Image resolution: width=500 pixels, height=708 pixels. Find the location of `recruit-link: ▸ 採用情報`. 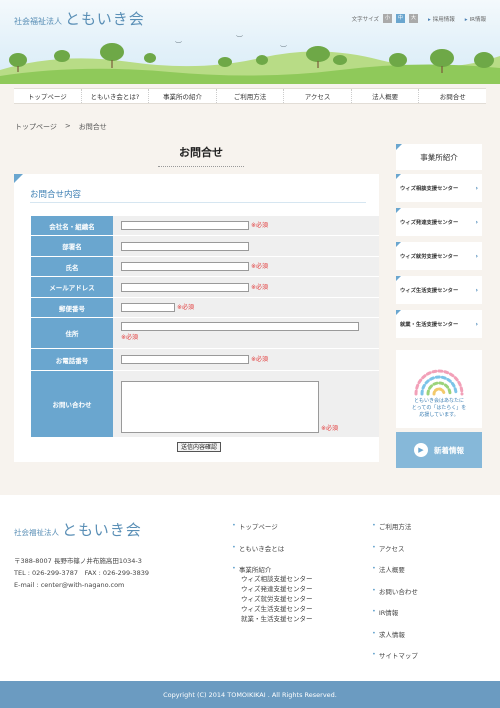

recruit-link: ▸ 採用情報 is located at coordinates (441, 19).